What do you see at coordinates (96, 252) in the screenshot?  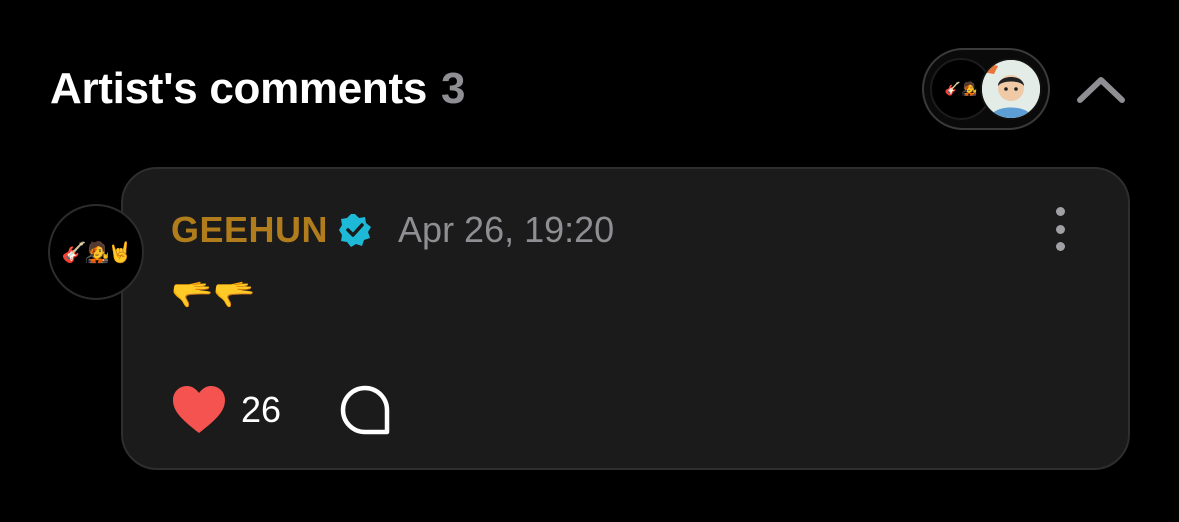 I see `comment-author-avatar: 🎸🧑‍🎤🤘` at bounding box center [96, 252].